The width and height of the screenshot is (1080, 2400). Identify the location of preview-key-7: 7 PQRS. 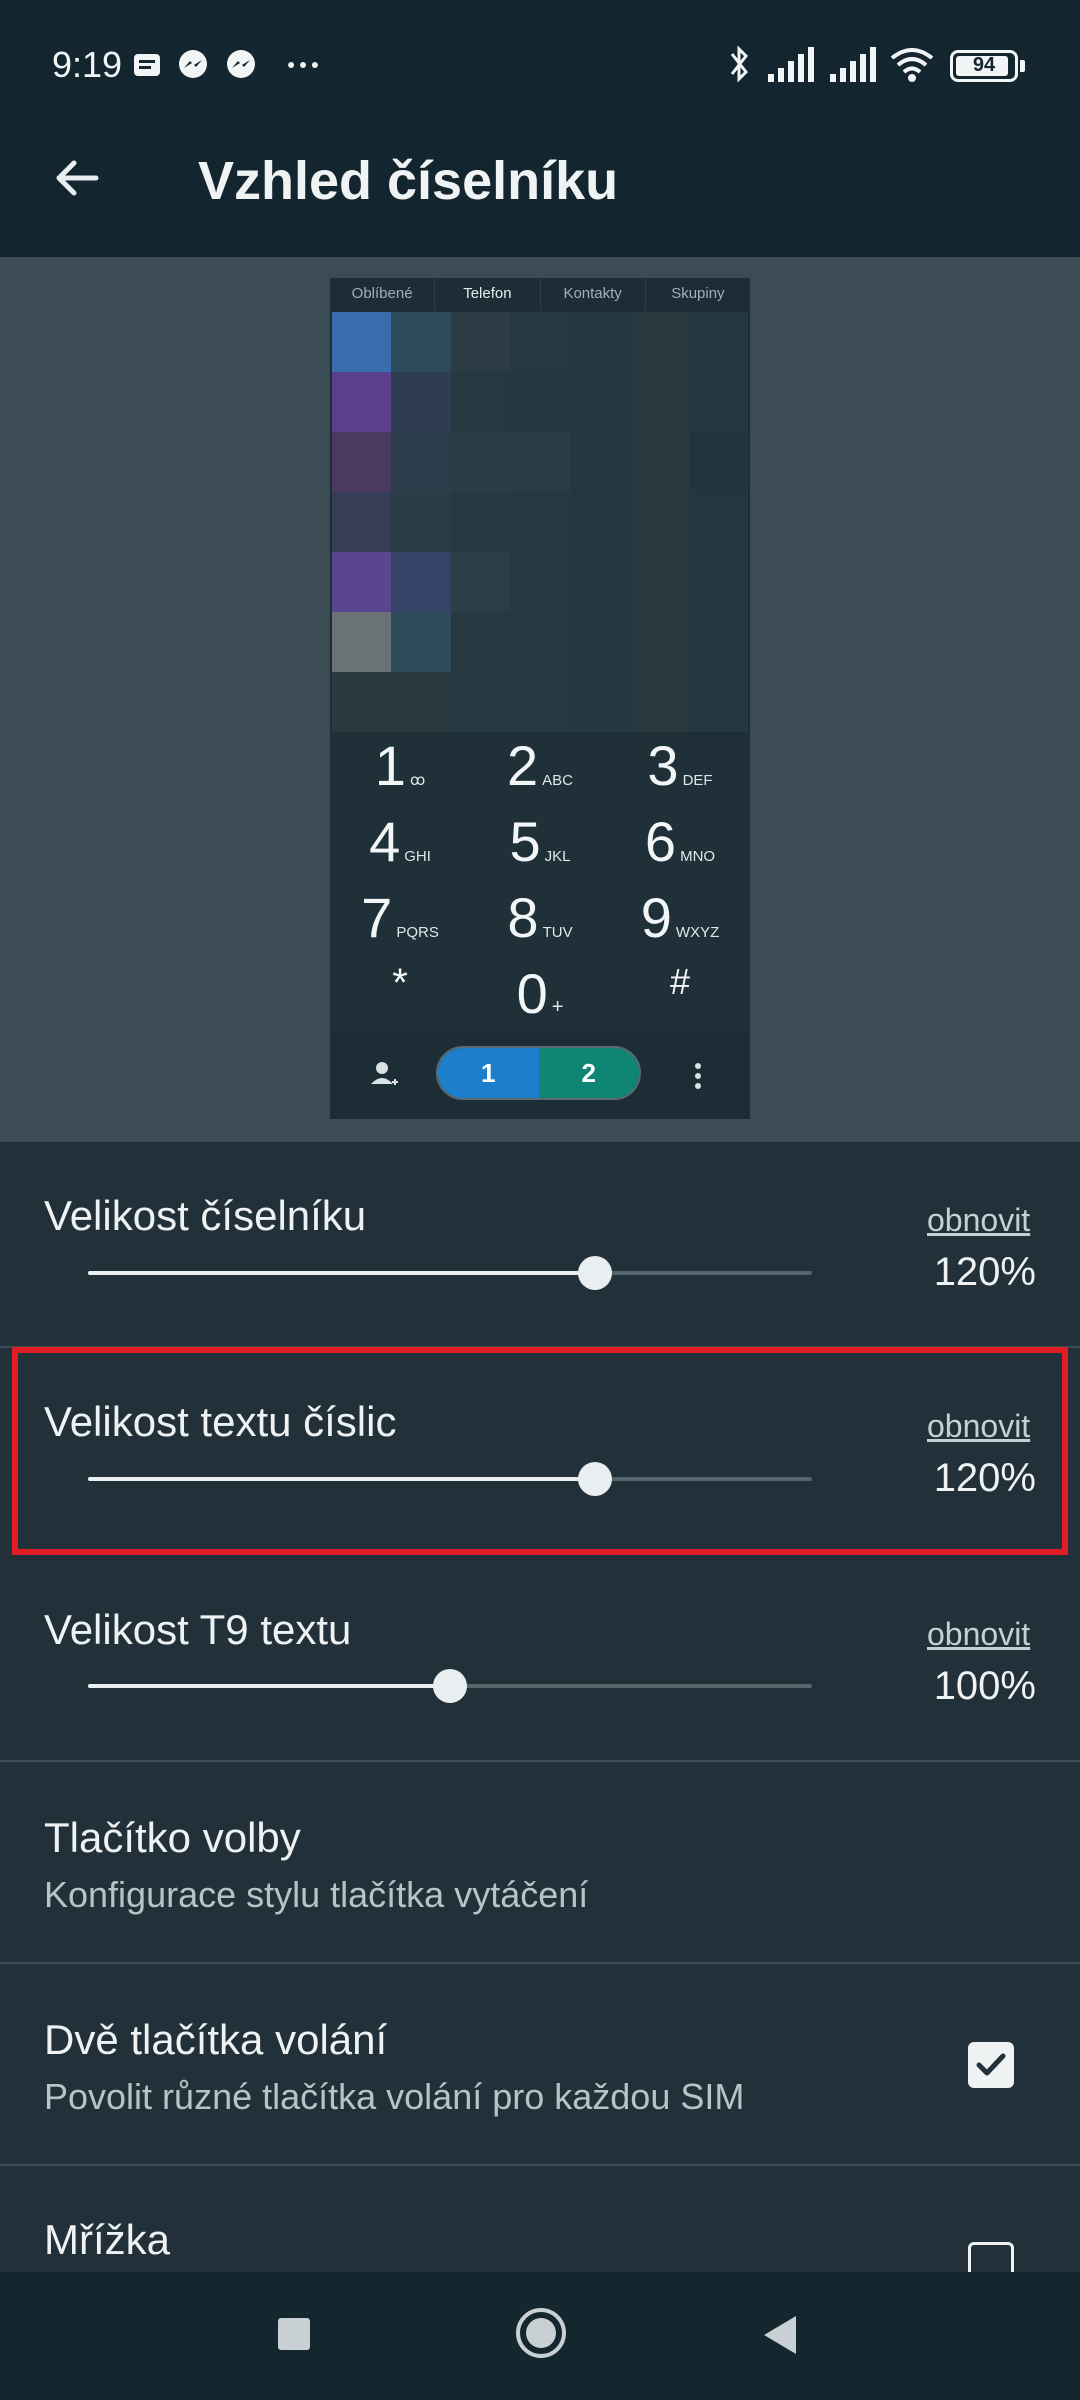
(400, 917).